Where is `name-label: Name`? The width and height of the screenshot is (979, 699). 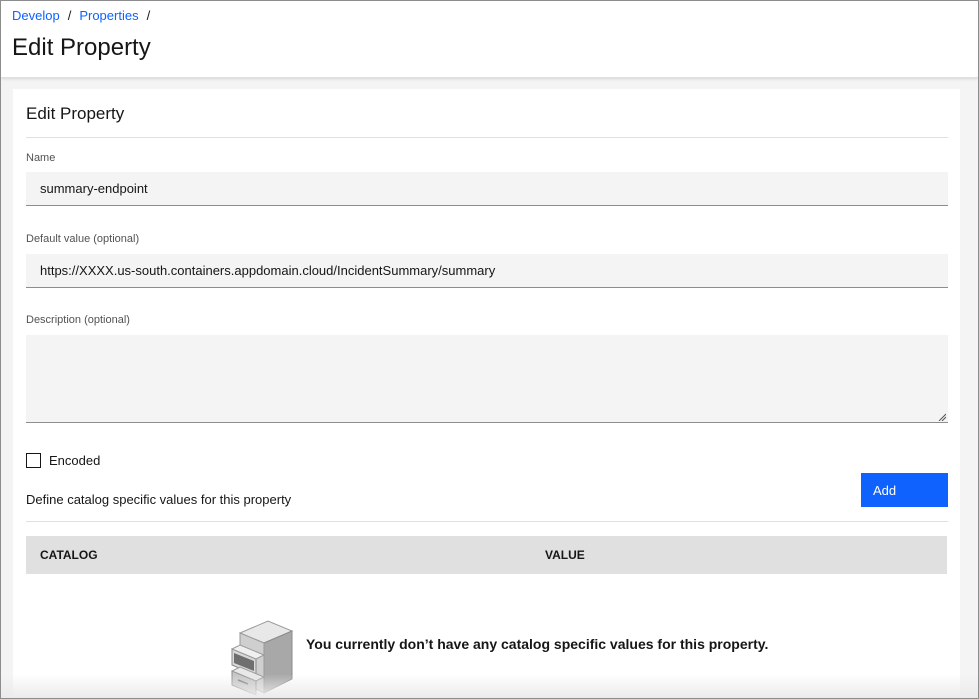
name-label: Name is located at coordinates (41, 158).